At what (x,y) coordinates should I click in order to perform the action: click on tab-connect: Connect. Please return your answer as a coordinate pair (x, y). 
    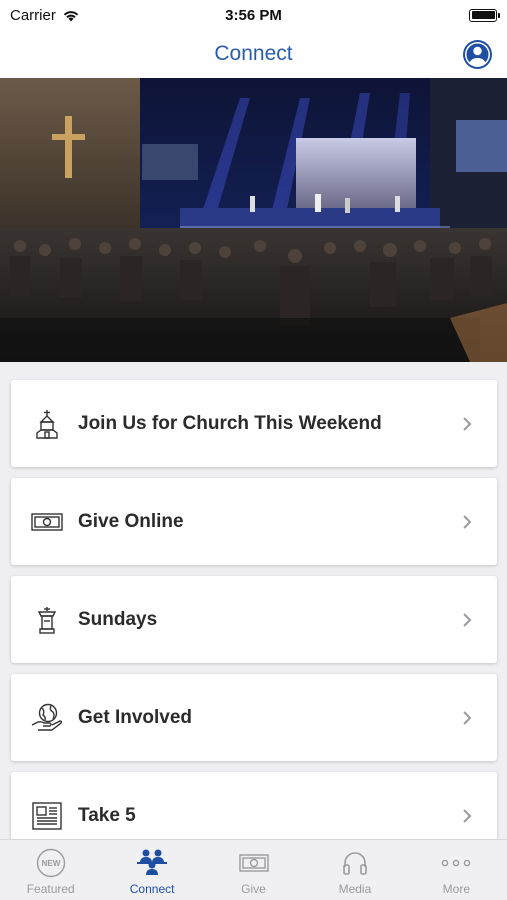
    Looking at the image, I should click on (151, 870).